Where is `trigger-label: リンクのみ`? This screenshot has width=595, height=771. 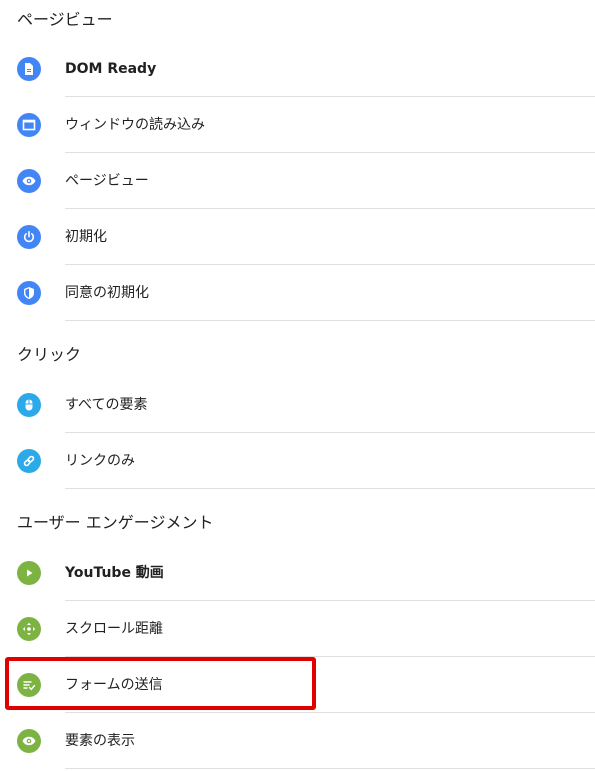 trigger-label: リンクのみ is located at coordinates (100, 461).